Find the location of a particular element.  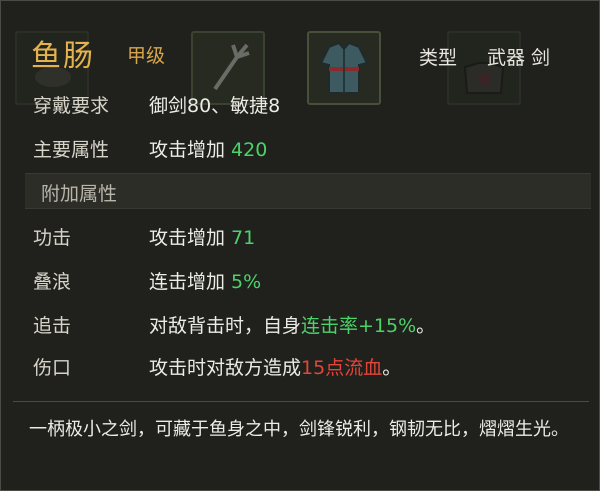

main-attr-text: 攻击增加 is located at coordinates (190, 150).